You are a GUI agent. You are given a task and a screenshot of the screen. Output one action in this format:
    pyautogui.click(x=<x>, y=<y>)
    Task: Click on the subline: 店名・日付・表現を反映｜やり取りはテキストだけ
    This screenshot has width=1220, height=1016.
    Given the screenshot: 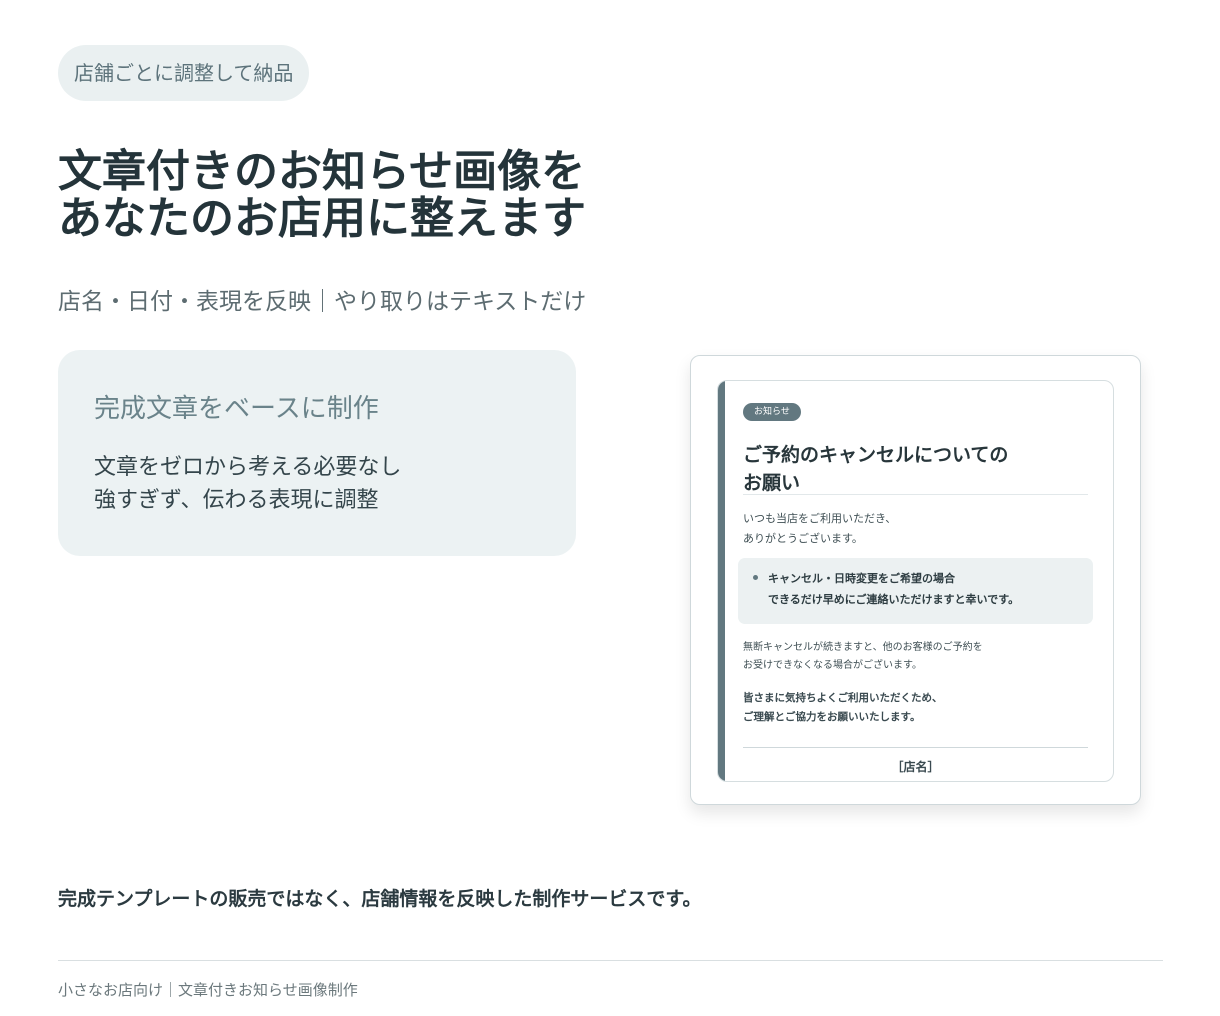 What is the action you would take?
    pyautogui.click(x=322, y=302)
    